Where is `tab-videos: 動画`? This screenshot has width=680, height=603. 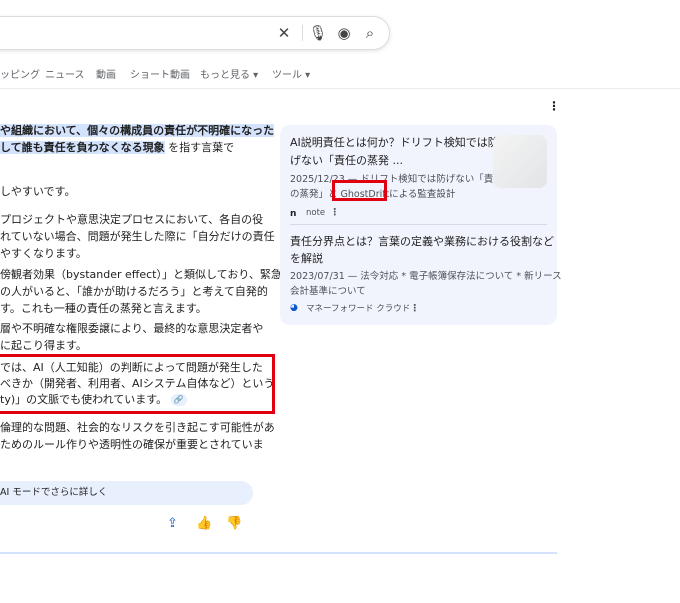 tab-videos: 動画 is located at coordinates (106, 73).